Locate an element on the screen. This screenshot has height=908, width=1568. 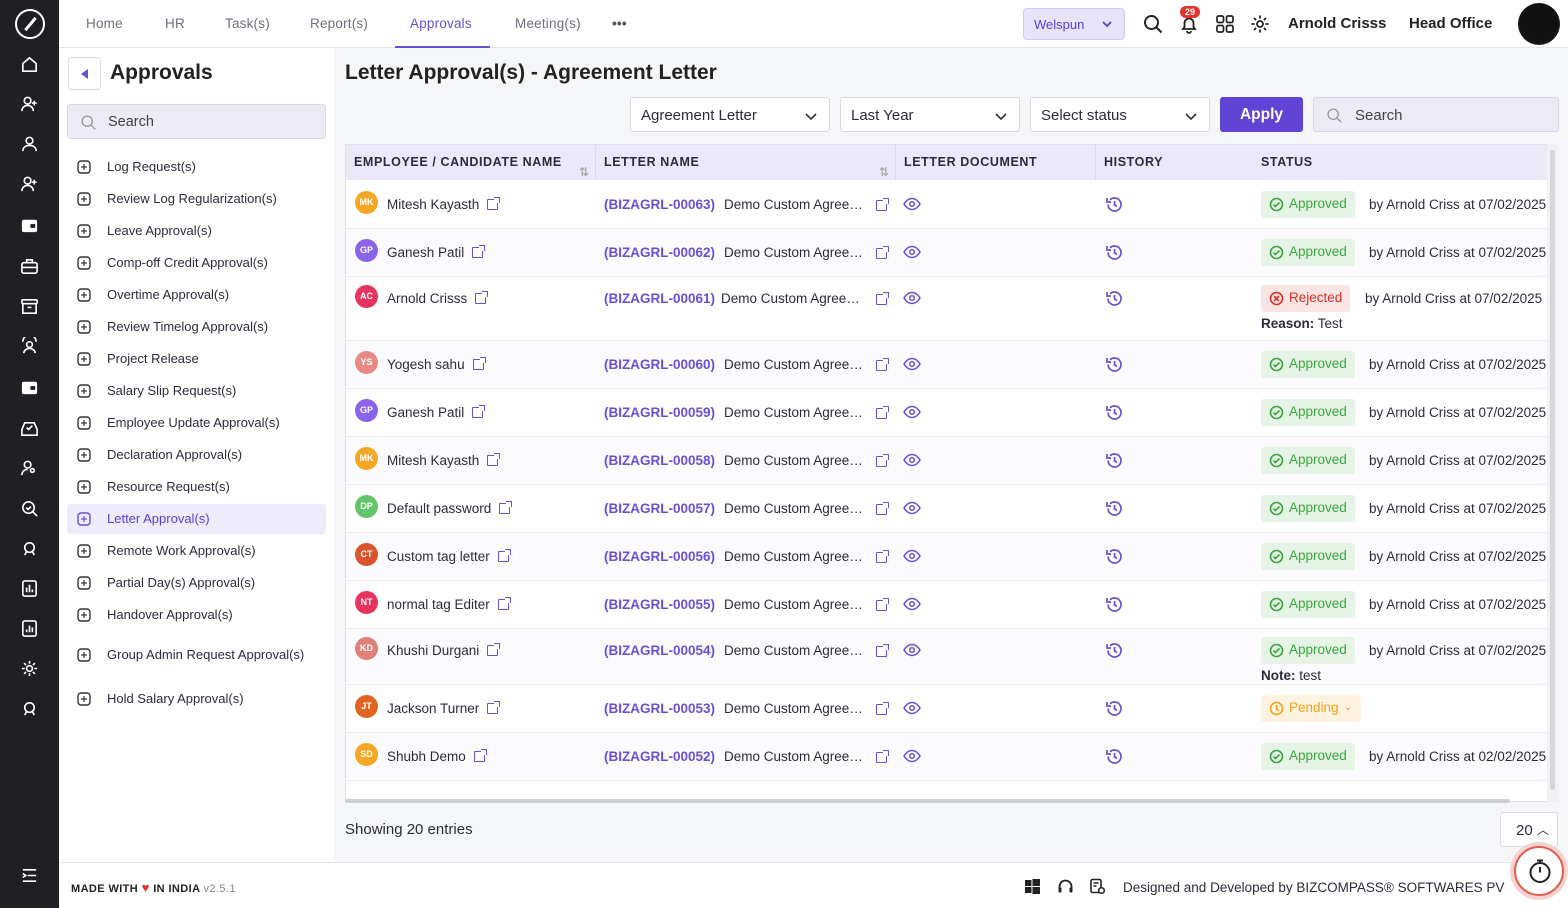
nav-tasks: Task(s) is located at coordinates (247, 24).